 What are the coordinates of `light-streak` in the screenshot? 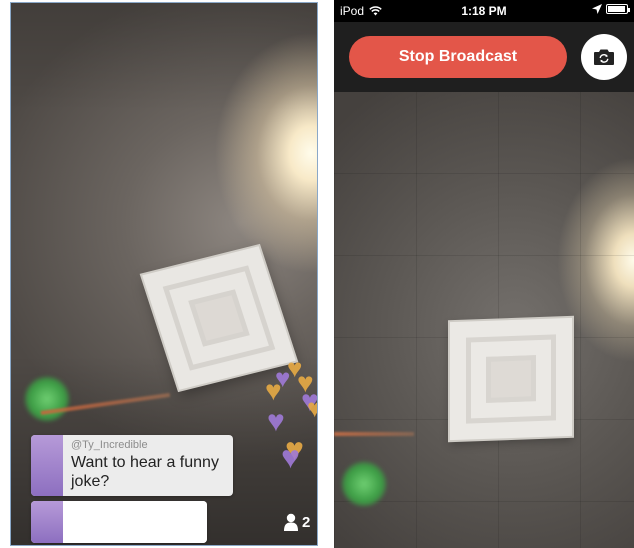 It's located at (374, 434).